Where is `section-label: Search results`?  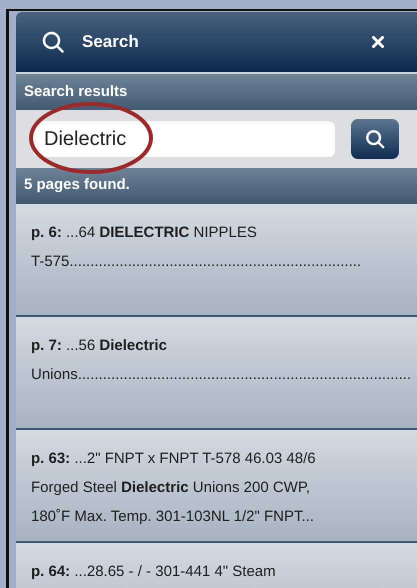 section-label: Search results is located at coordinates (76, 92).